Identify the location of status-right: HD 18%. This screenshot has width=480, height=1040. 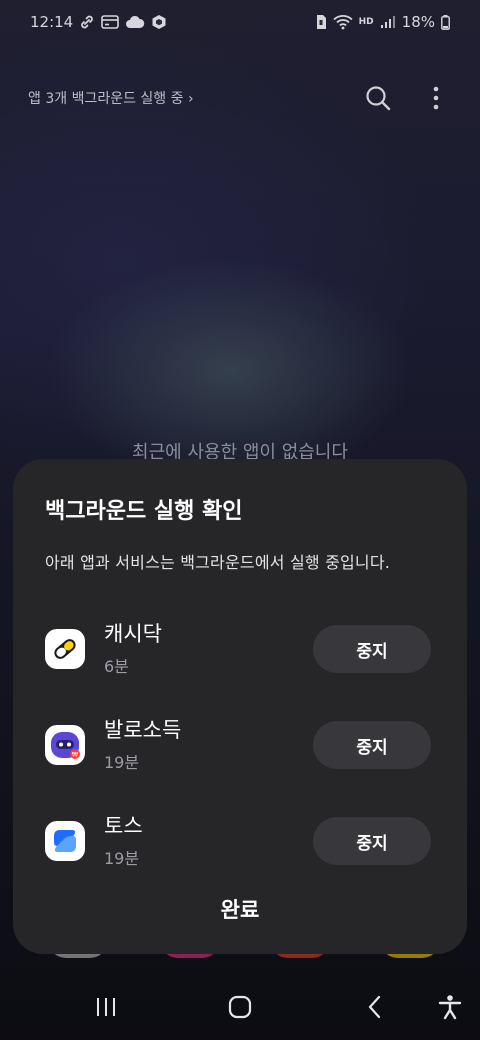
(382, 22).